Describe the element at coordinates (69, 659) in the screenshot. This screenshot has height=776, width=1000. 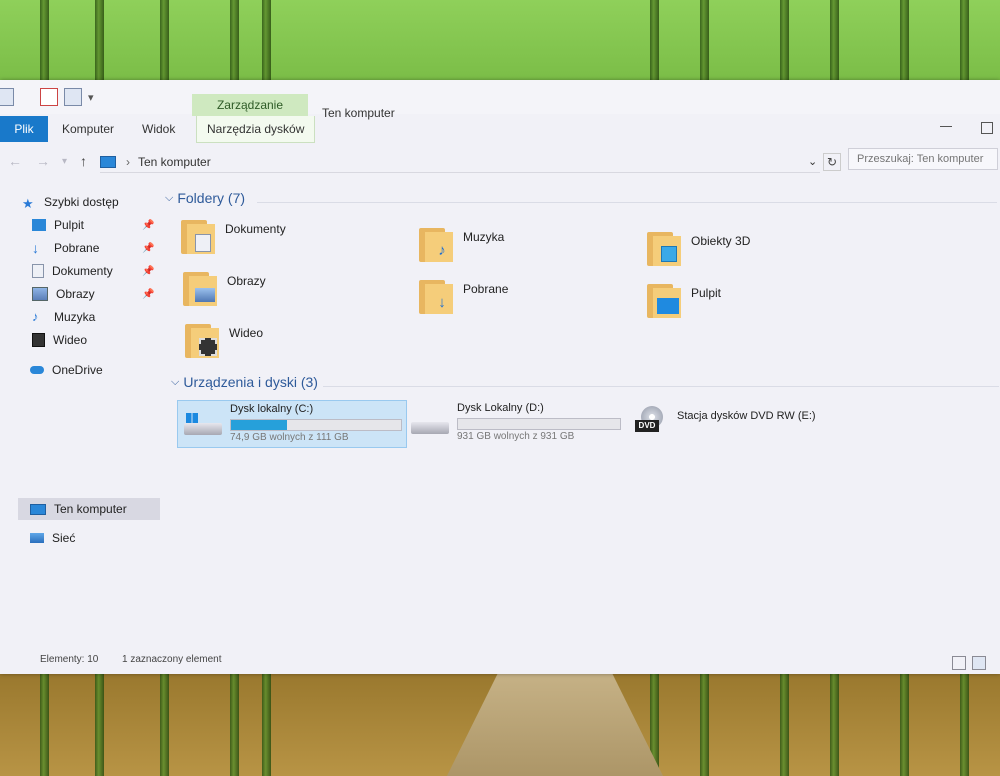
I see `item-count: Elementy: 10` at that location.